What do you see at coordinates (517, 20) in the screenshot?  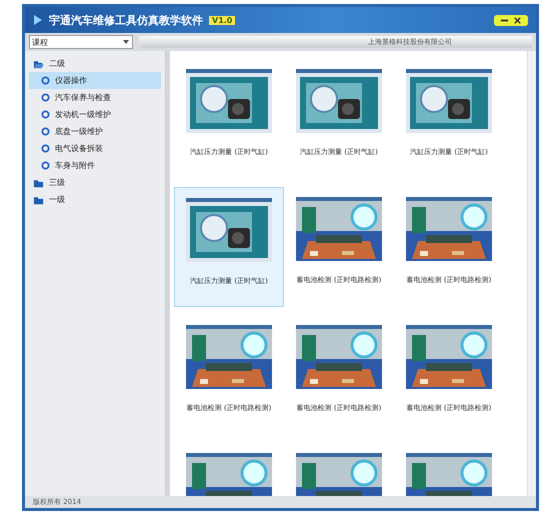 I see `close-icon` at bounding box center [517, 20].